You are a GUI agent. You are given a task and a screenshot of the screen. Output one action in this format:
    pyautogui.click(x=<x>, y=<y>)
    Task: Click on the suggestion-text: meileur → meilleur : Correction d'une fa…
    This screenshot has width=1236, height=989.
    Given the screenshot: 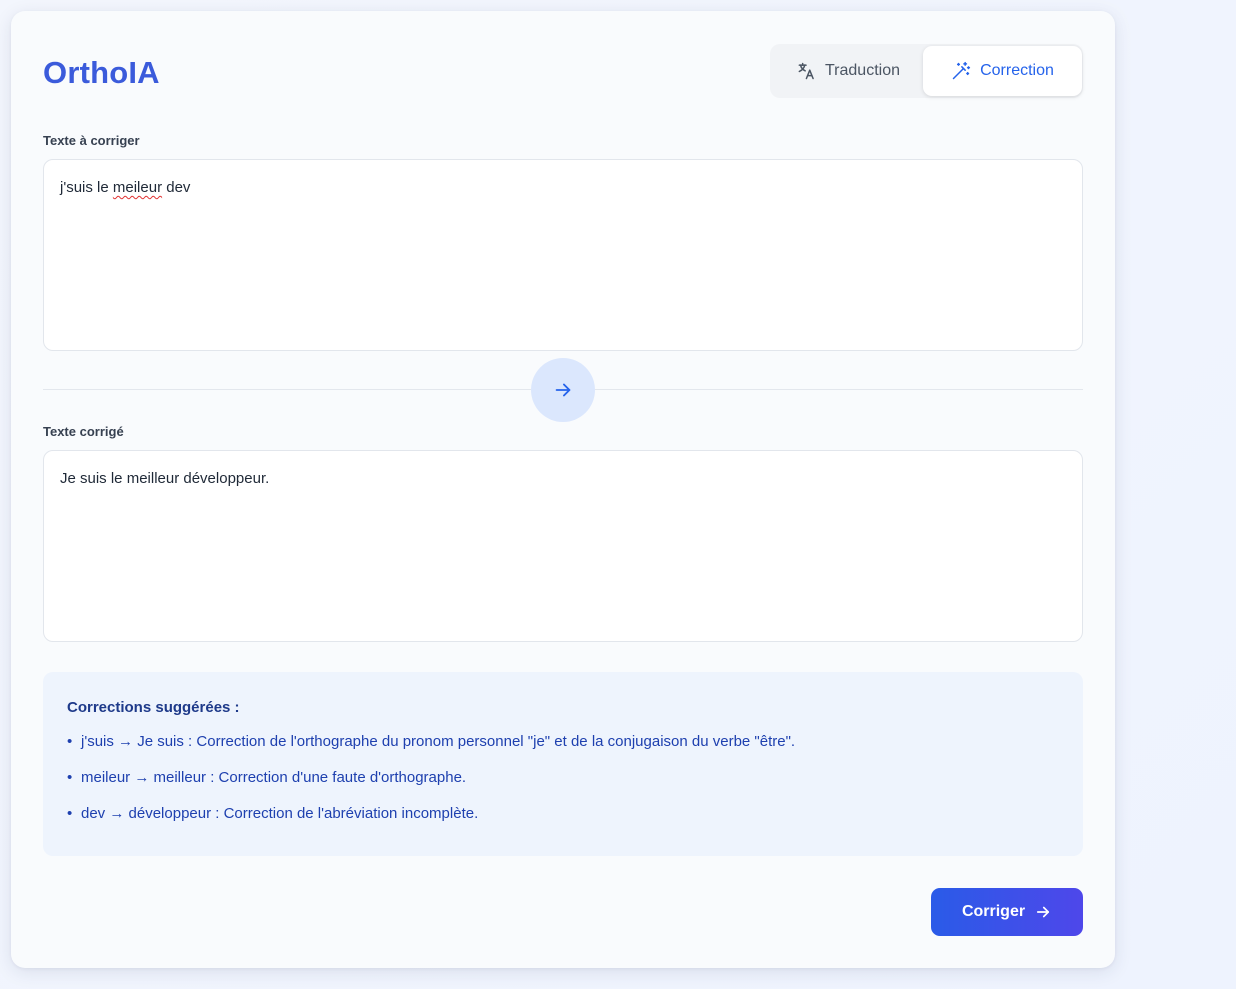 What is the action you would take?
    pyautogui.click(x=274, y=777)
    